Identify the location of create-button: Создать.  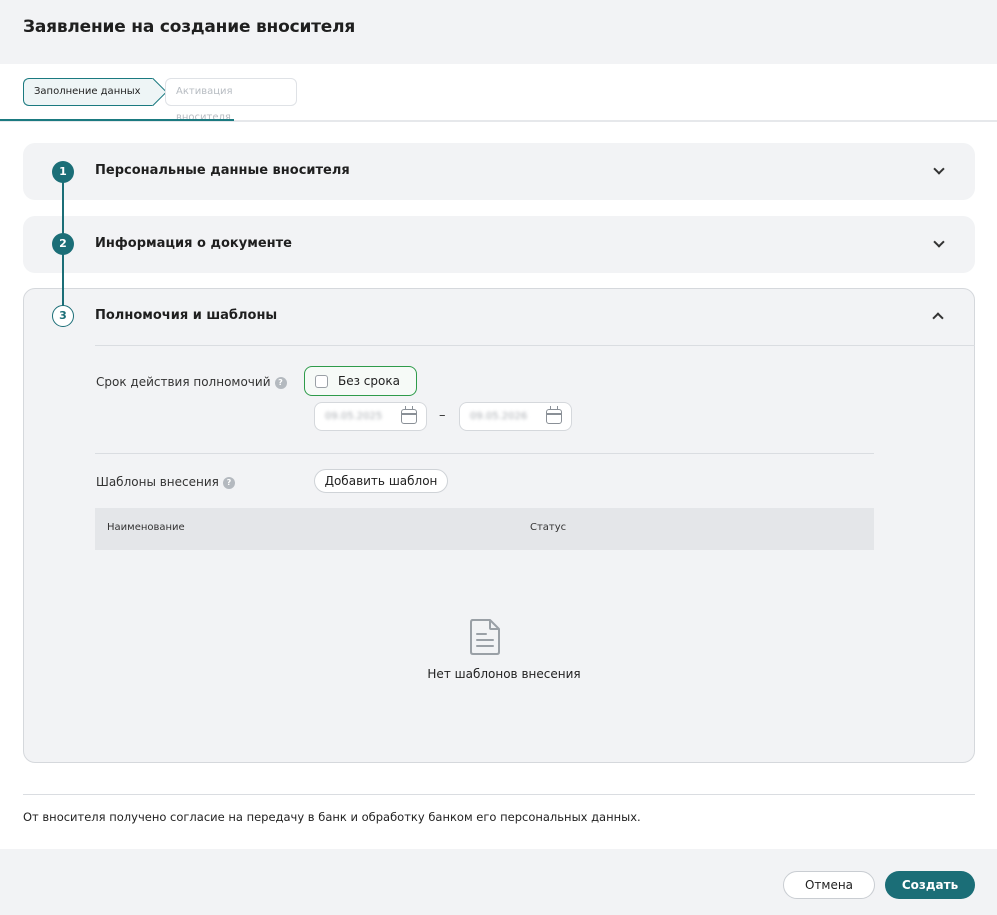
(930, 885).